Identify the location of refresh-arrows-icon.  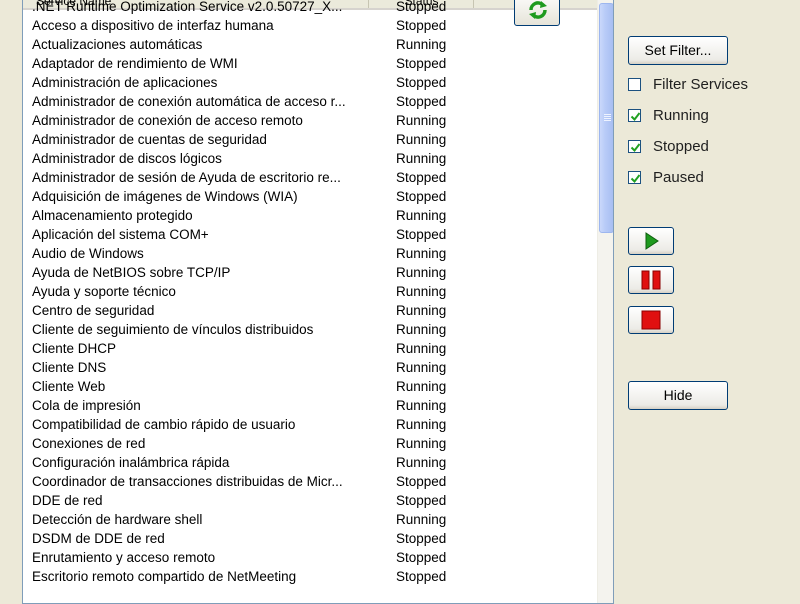
(538, 10).